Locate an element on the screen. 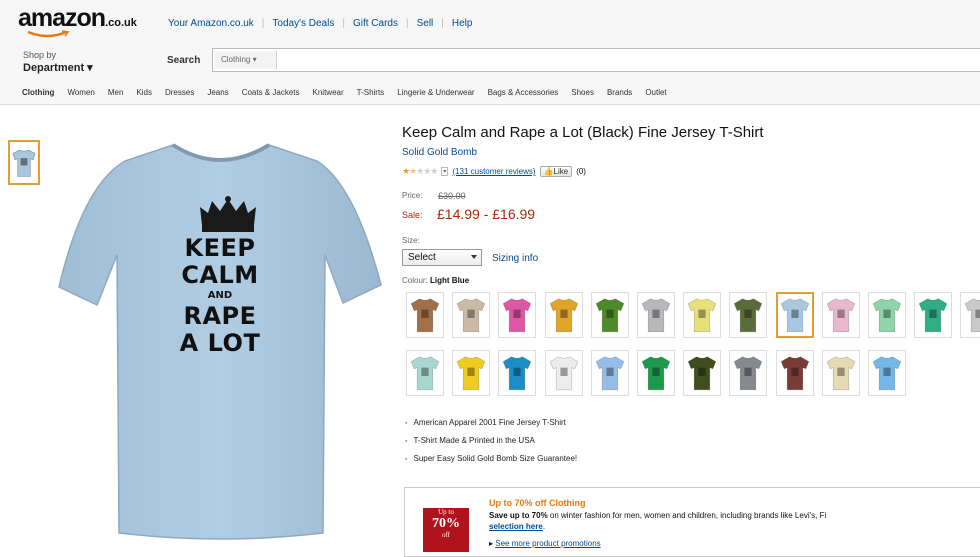  top-link-help: Help is located at coordinates (462, 23).